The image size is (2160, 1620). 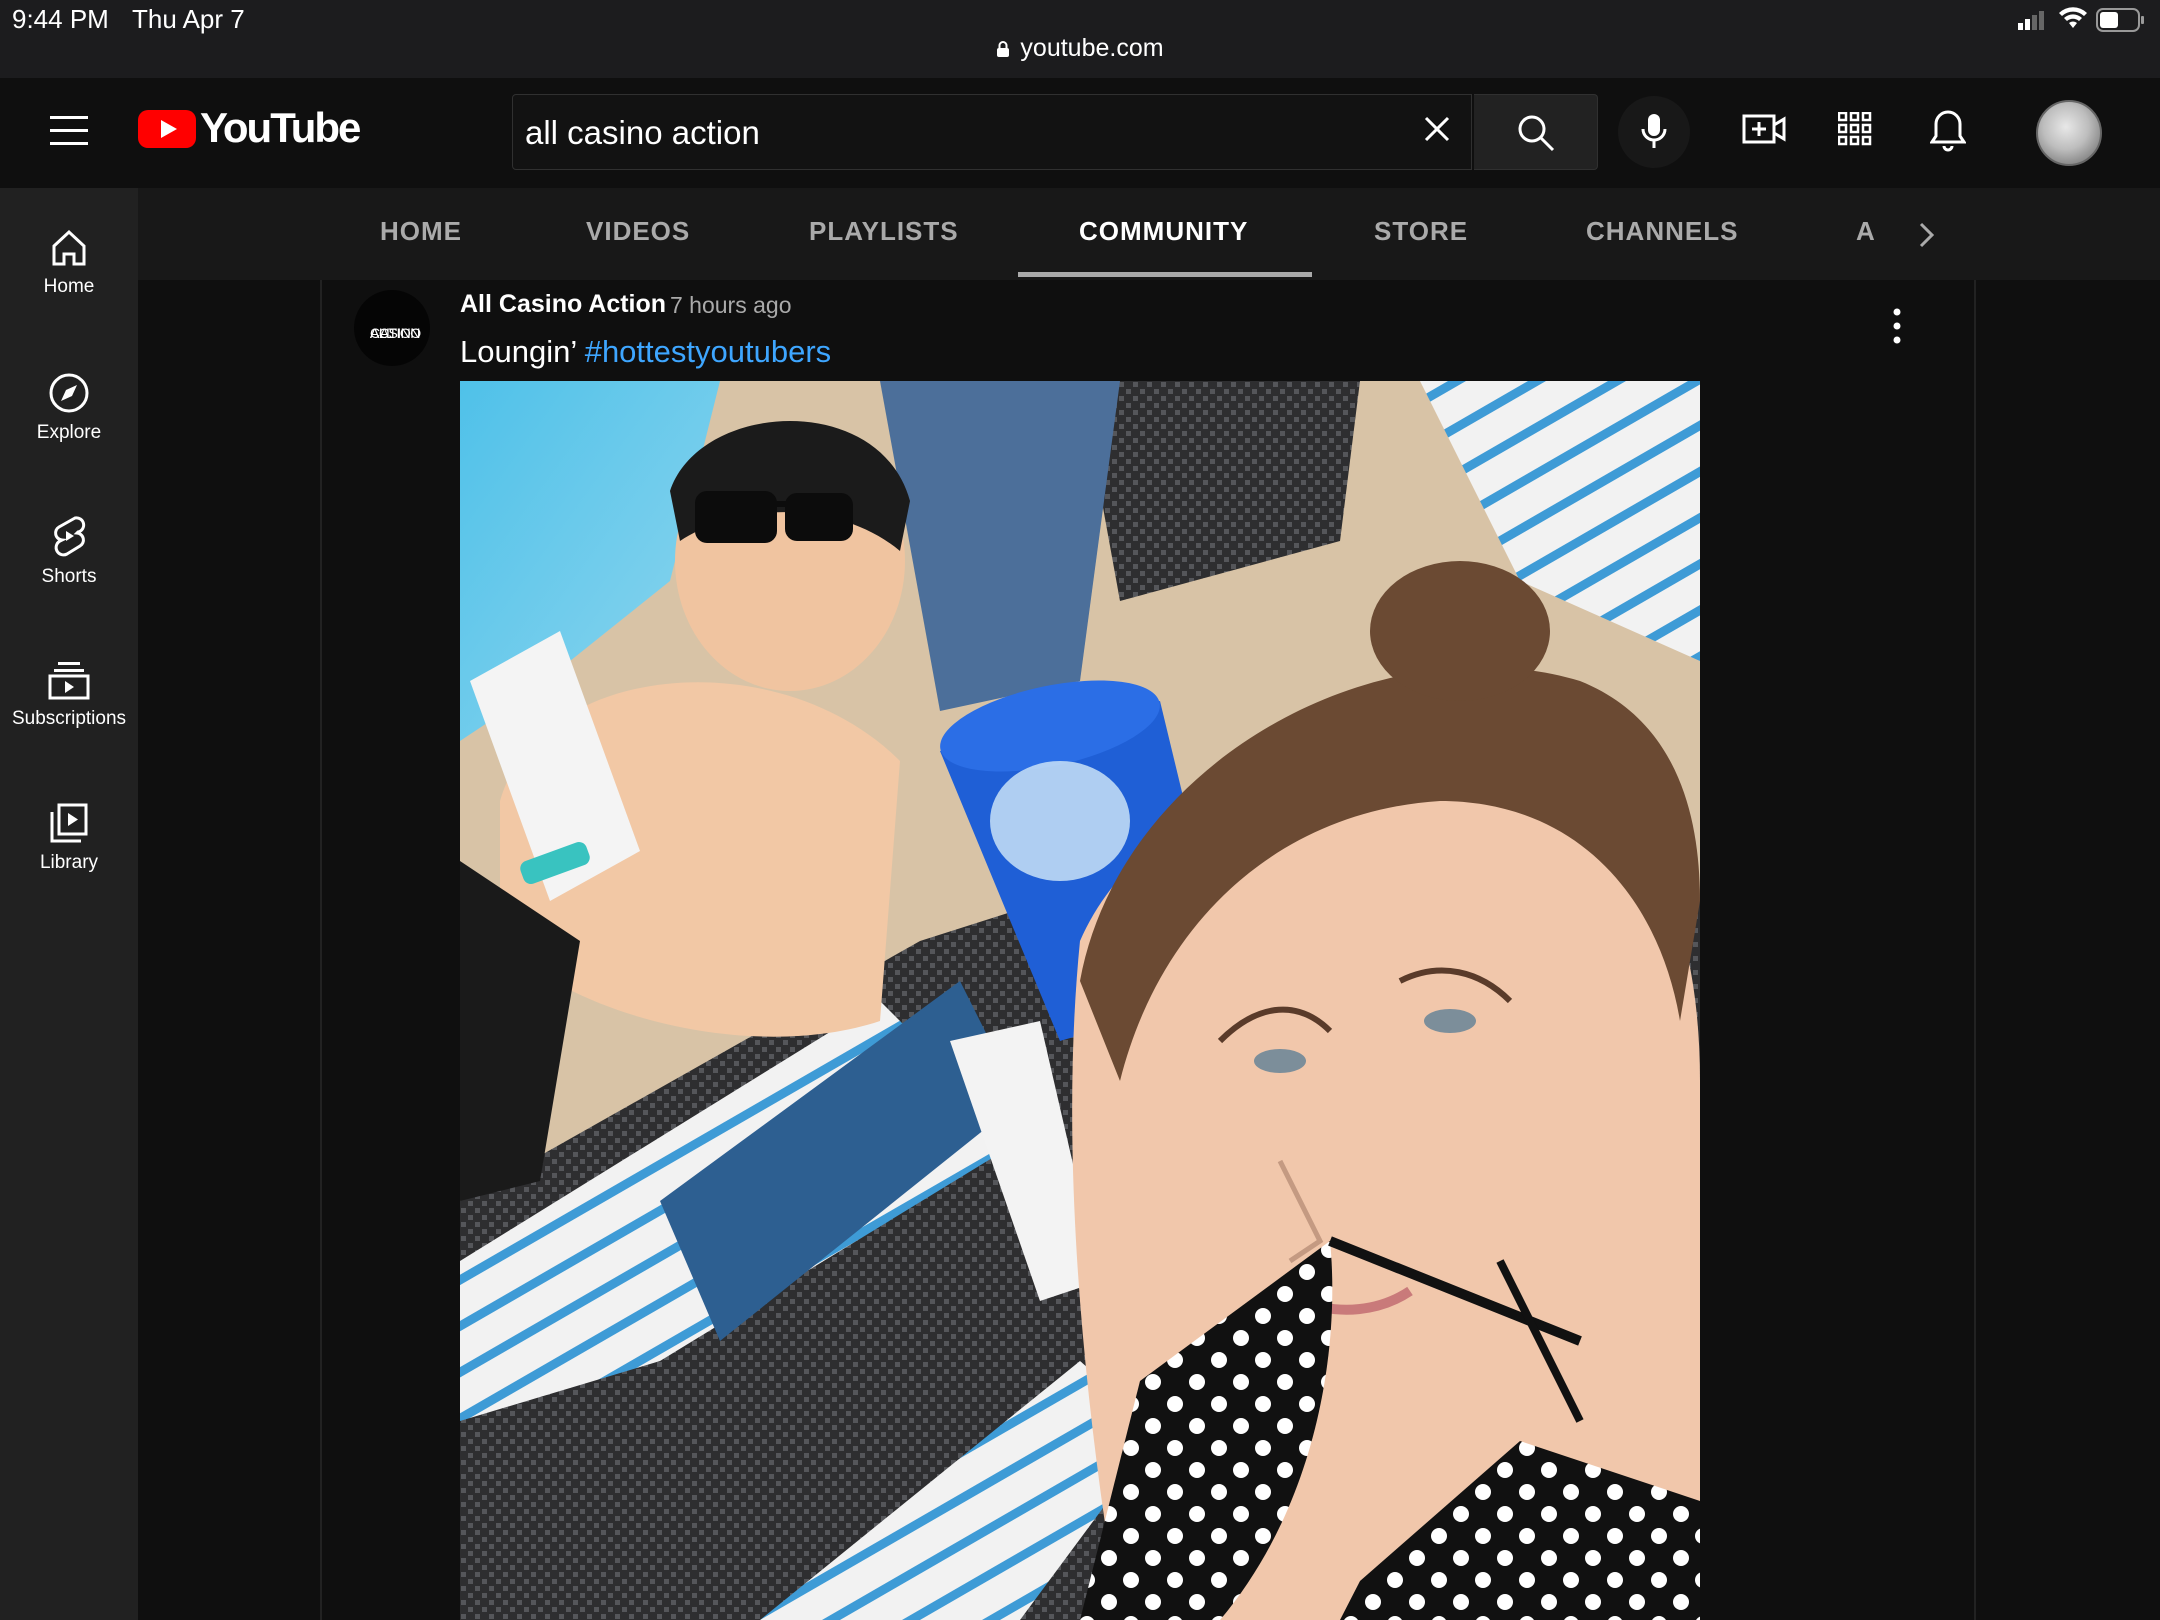 What do you see at coordinates (1092, 48) in the screenshot?
I see `url-text: youtube.com` at bounding box center [1092, 48].